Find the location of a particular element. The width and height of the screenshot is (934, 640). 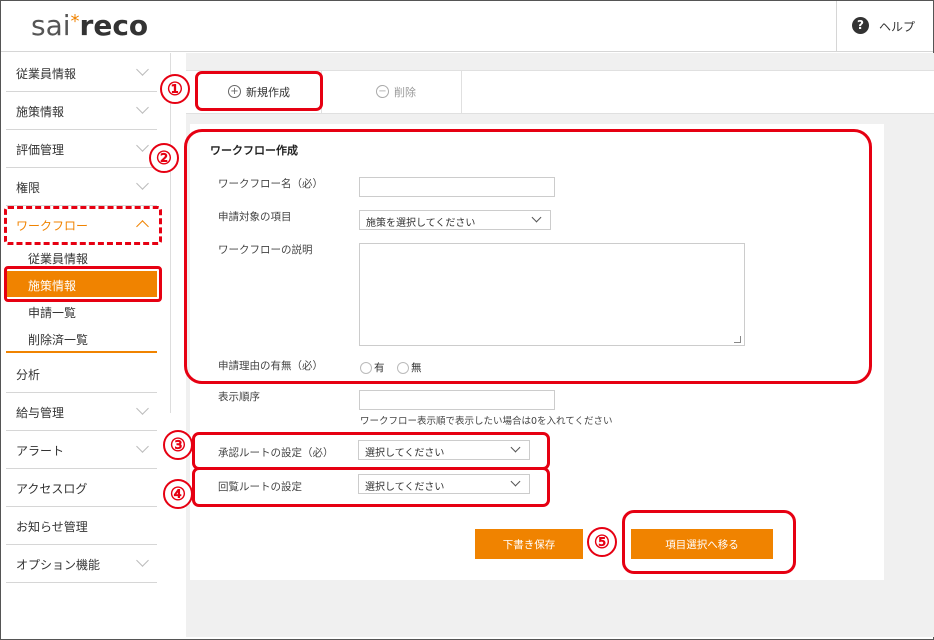

sidebar-scroll-line is located at coordinates (170, 233).